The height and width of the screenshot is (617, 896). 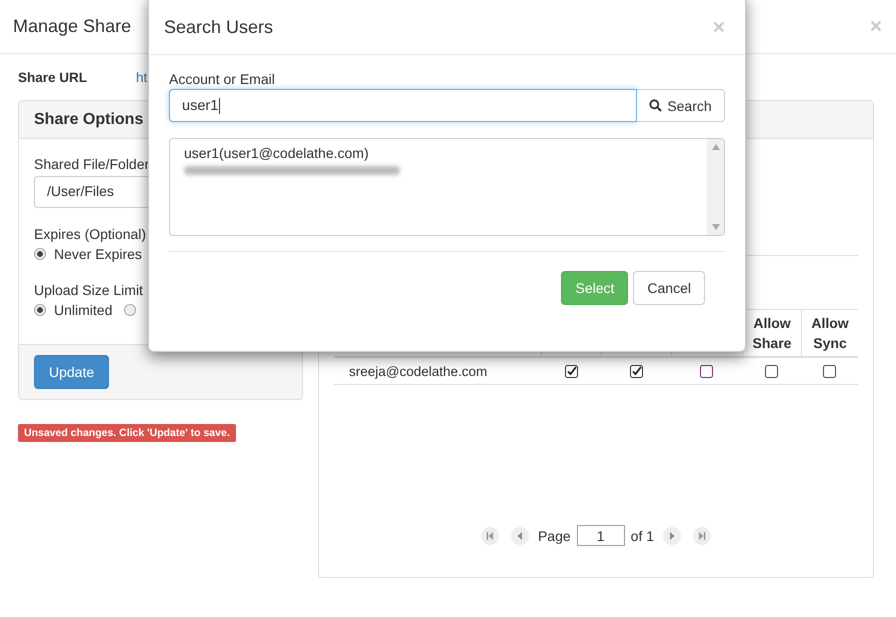 What do you see at coordinates (642, 536) in the screenshot?
I see `page-count: of 1` at bounding box center [642, 536].